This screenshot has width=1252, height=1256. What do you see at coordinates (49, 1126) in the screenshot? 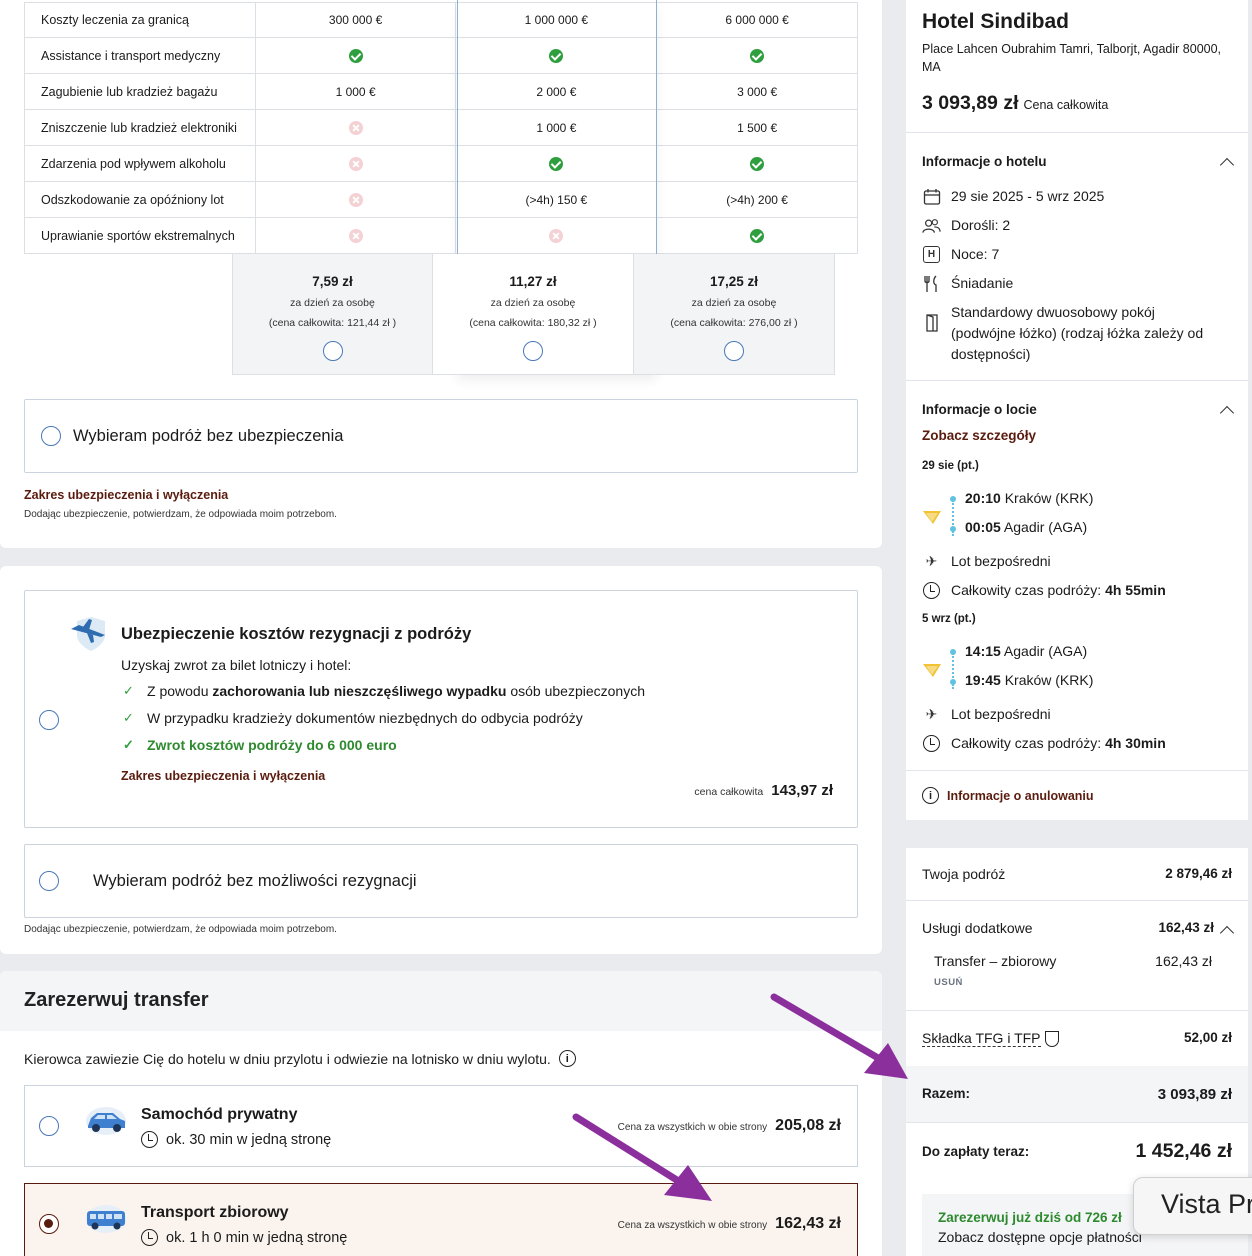
I see `transfer-private-radio` at bounding box center [49, 1126].